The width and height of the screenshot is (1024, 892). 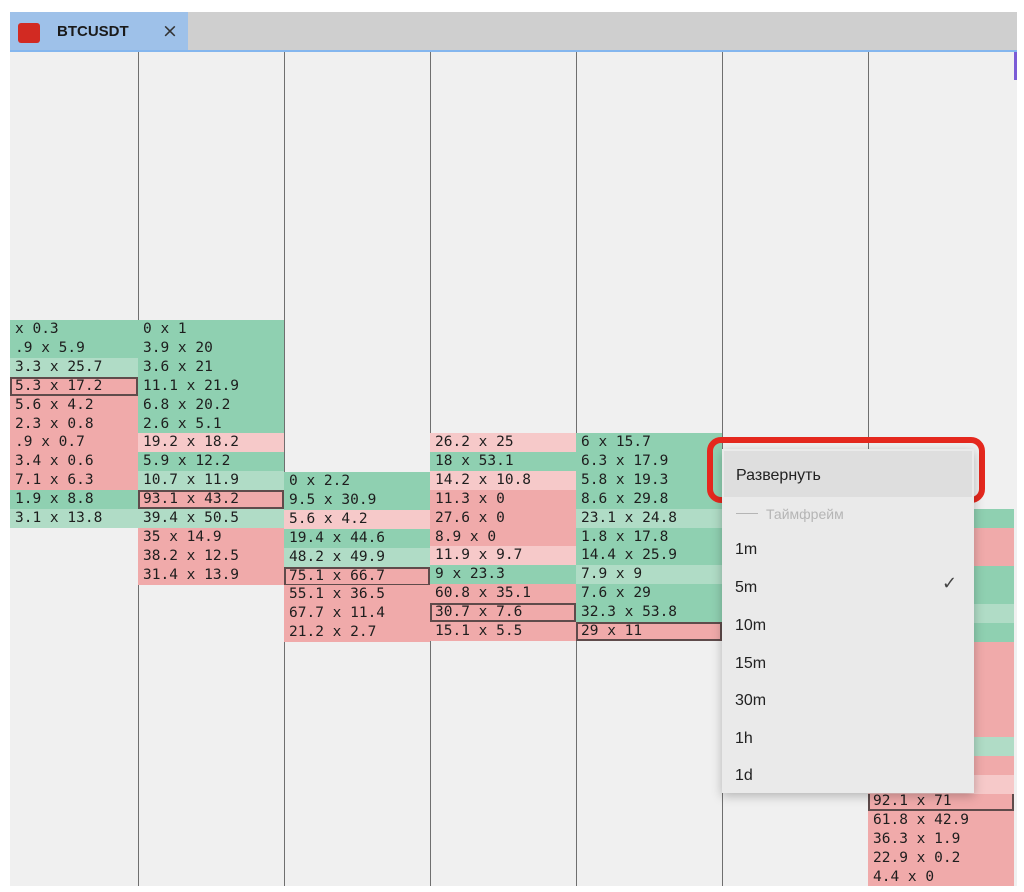 I want to click on footprint-cell: 11.3 x 0, so click(x=503, y=499).